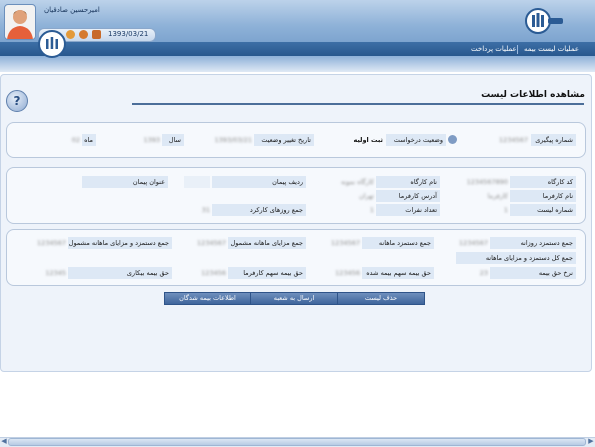  What do you see at coordinates (345, 243) in the screenshot?
I see `monthly-wage-value: 1234567` at bounding box center [345, 243].